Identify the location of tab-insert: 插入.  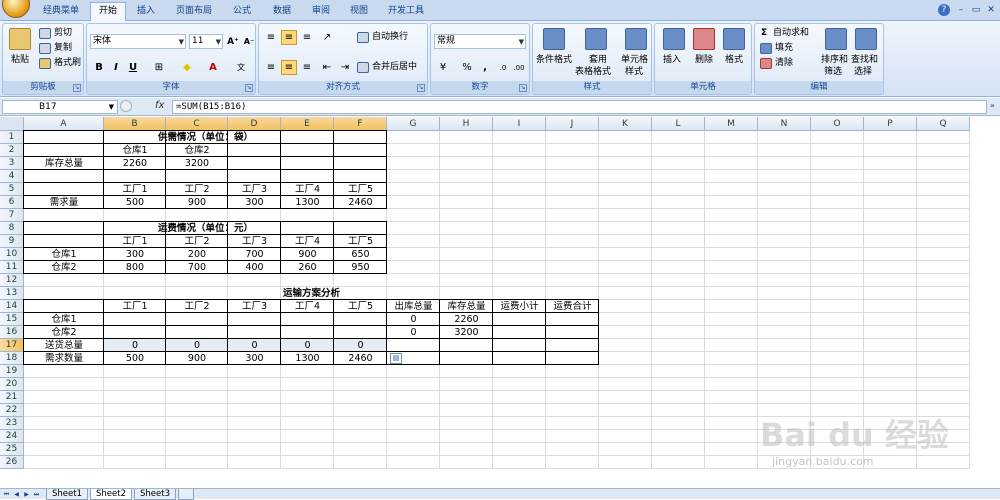
(146, 12).